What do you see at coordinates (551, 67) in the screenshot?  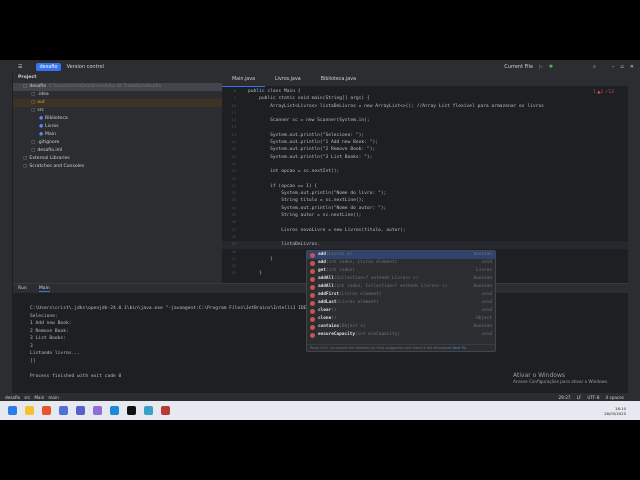 I see `debug-icon: ✱` at bounding box center [551, 67].